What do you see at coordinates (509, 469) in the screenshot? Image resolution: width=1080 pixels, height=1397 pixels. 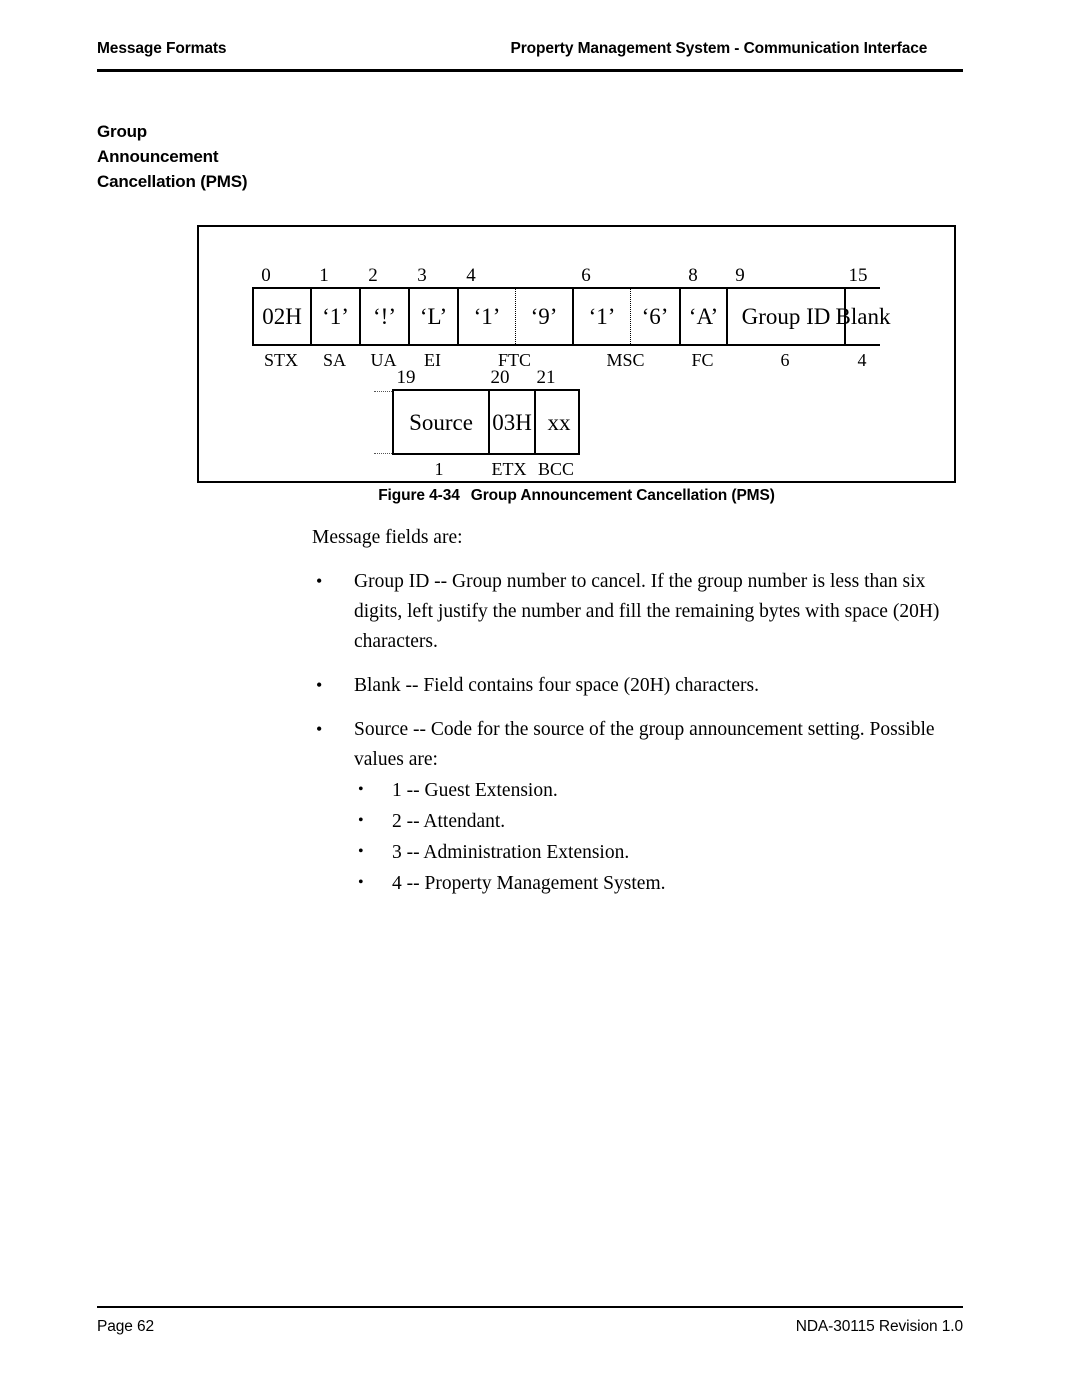 I see `byte-field-label: ETX` at bounding box center [509, 469].